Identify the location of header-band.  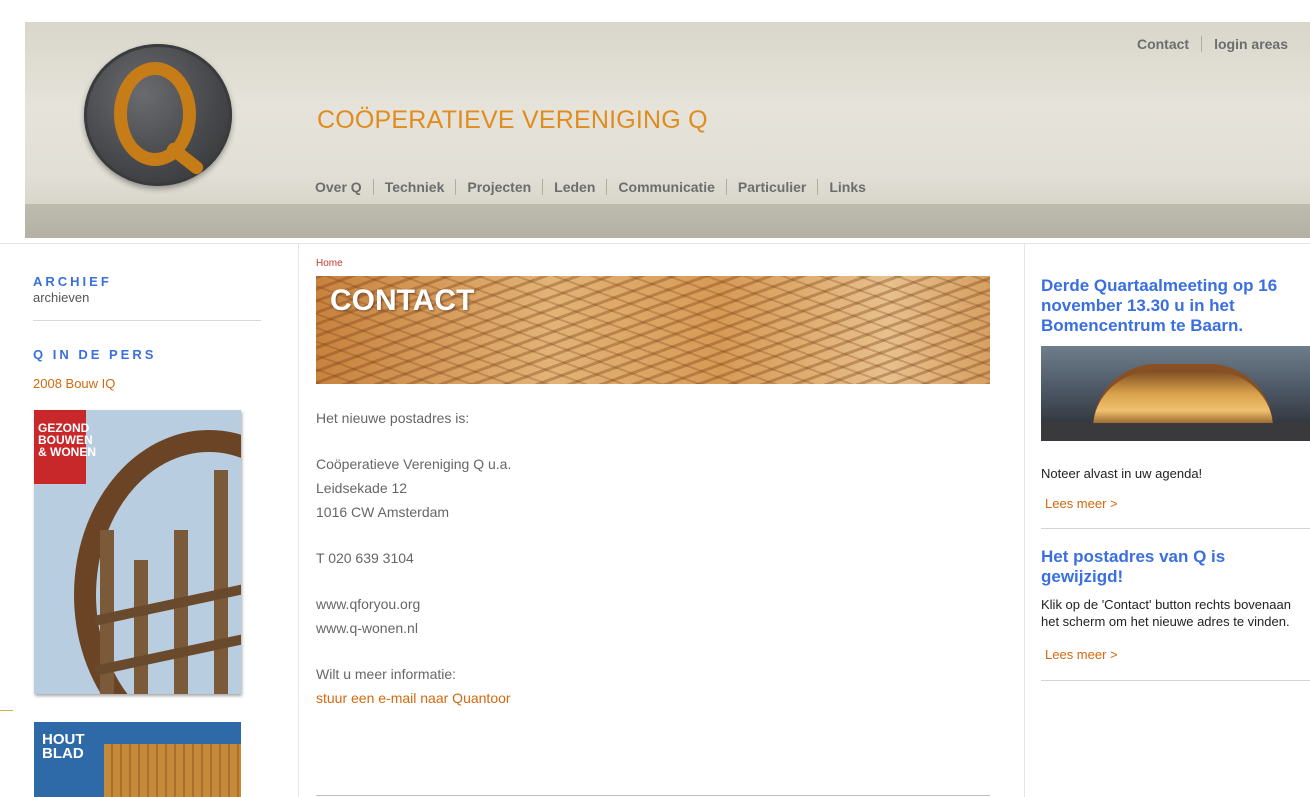
(667, 221).